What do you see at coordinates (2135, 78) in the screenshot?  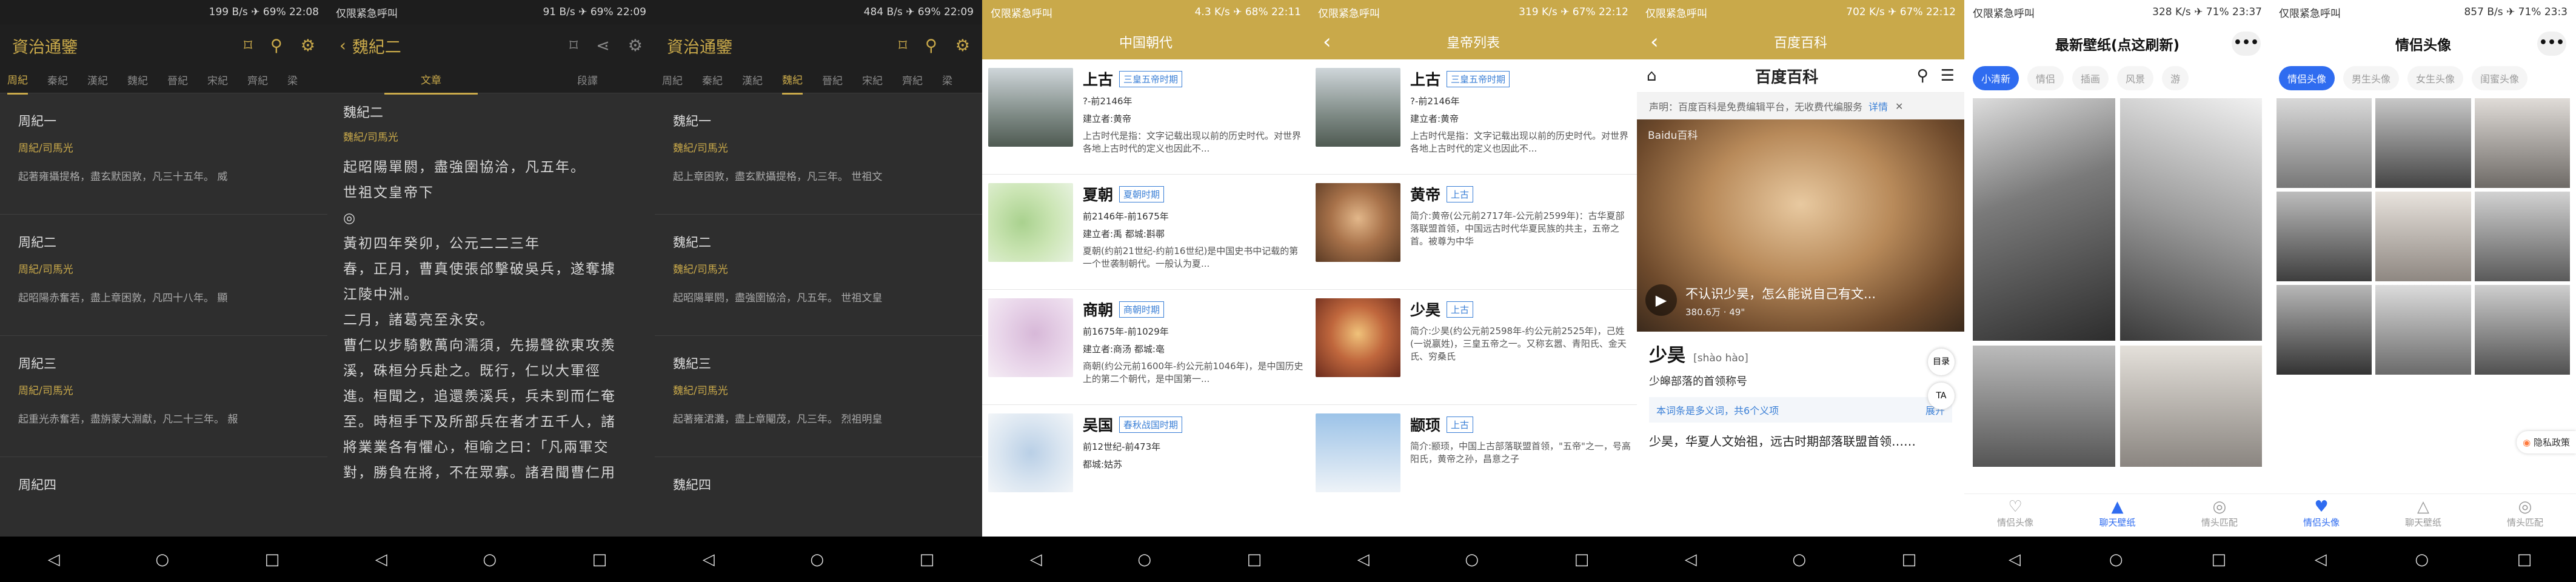 I see `chip: 风景` at bounding box center [2135, 78].